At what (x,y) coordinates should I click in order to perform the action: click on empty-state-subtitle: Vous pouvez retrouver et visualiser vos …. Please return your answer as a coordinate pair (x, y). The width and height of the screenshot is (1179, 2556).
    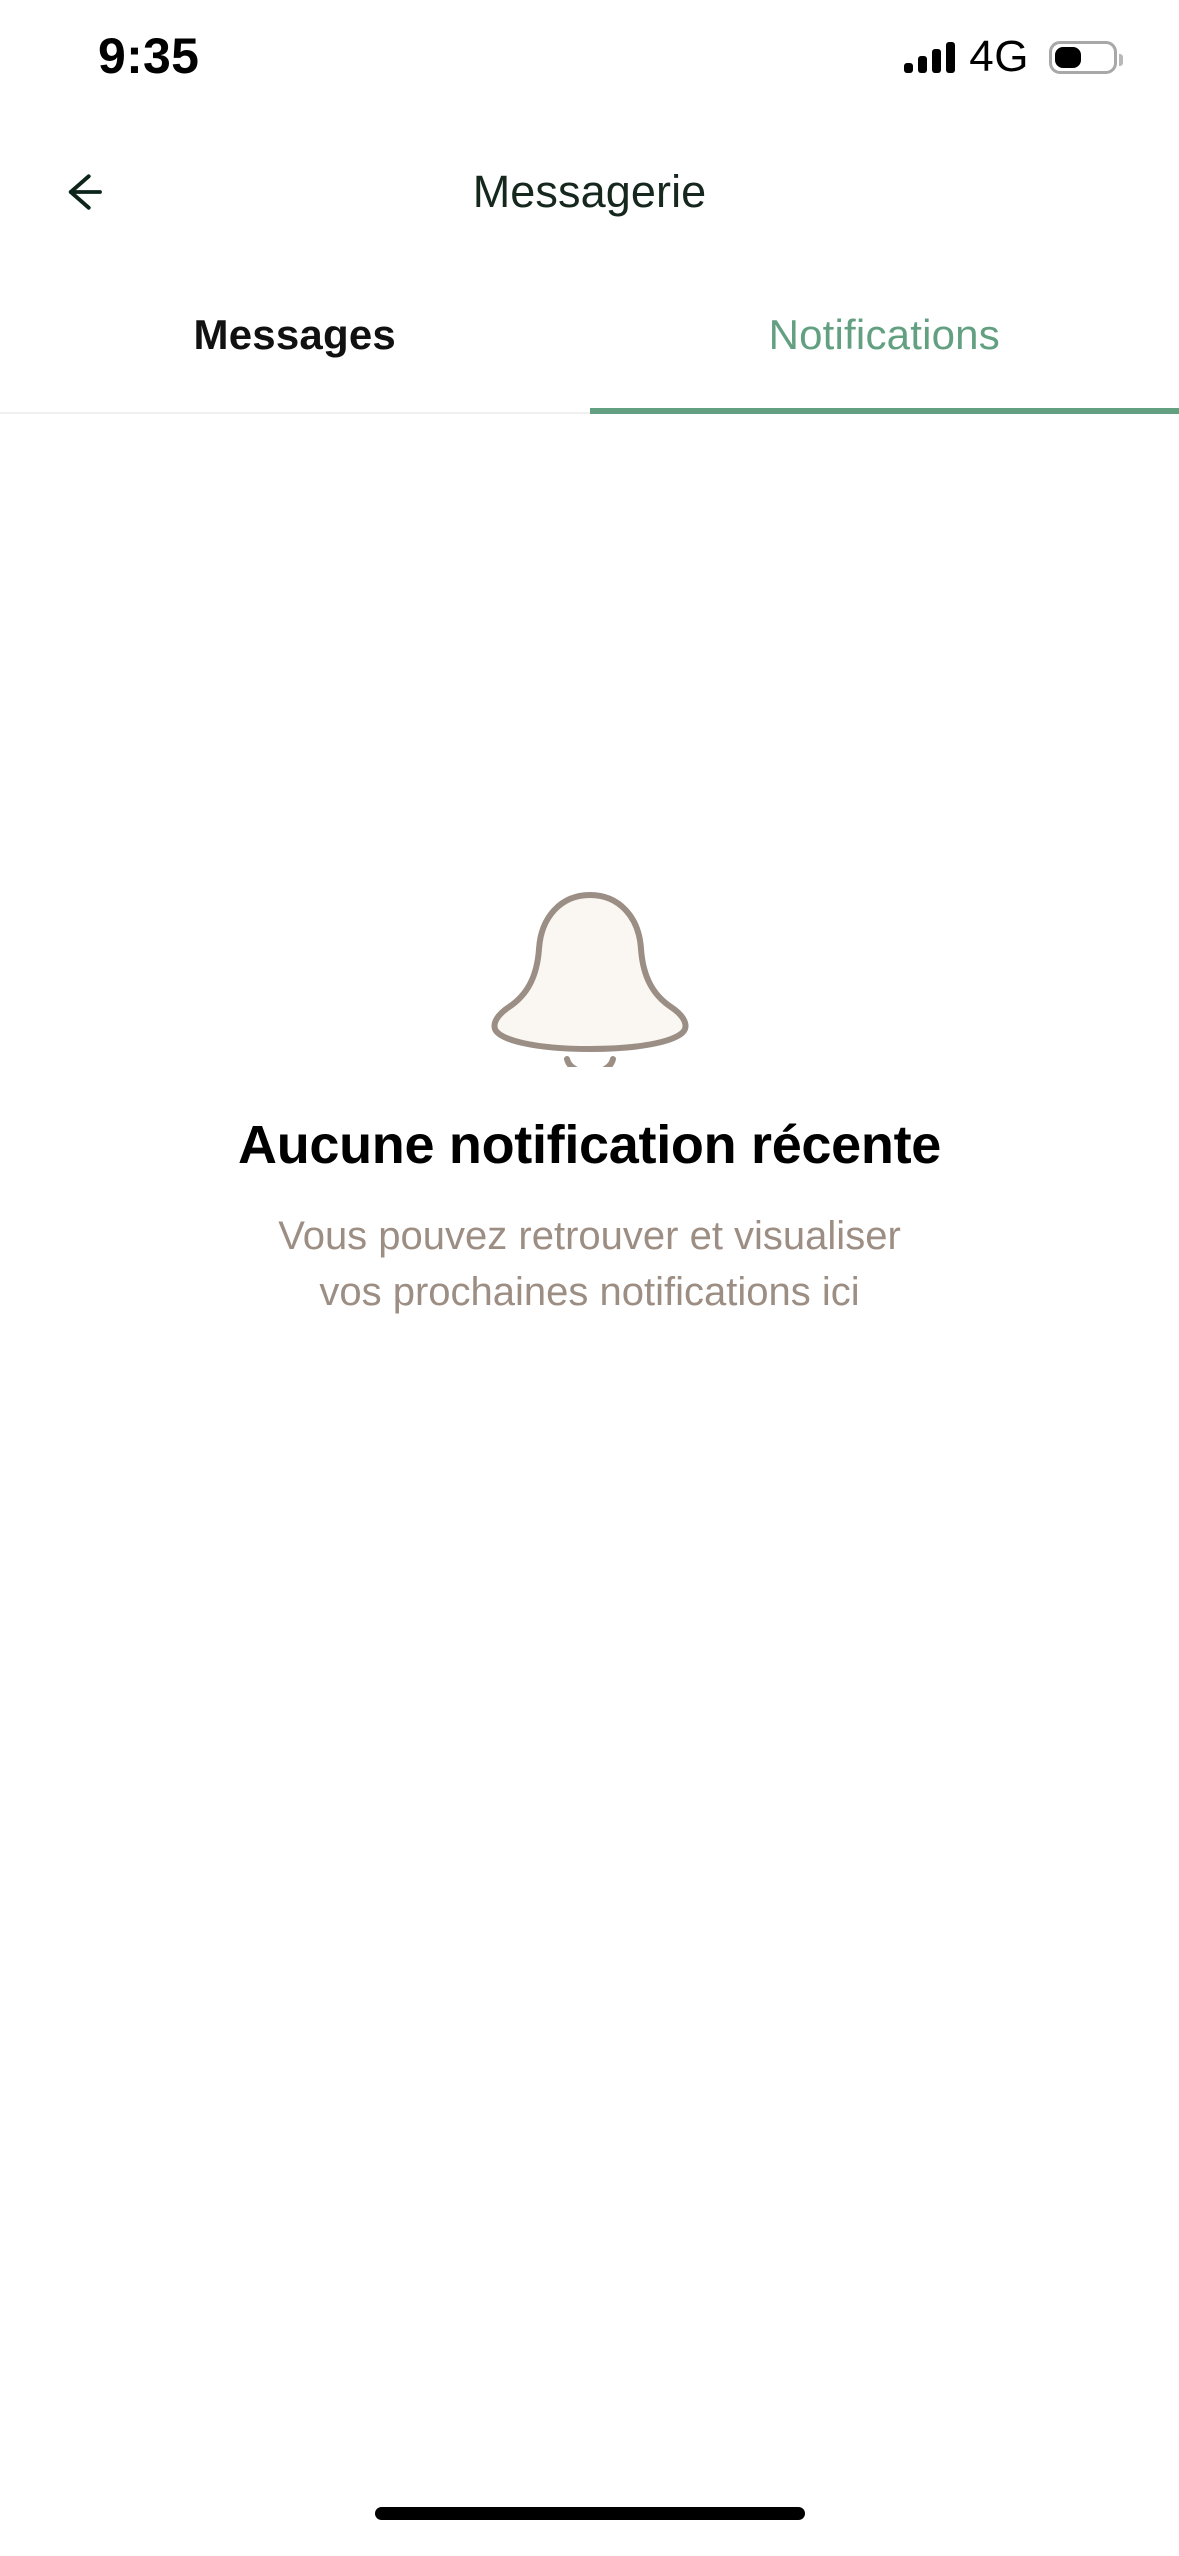
    Looking at the image, I should click on (589, 1264).